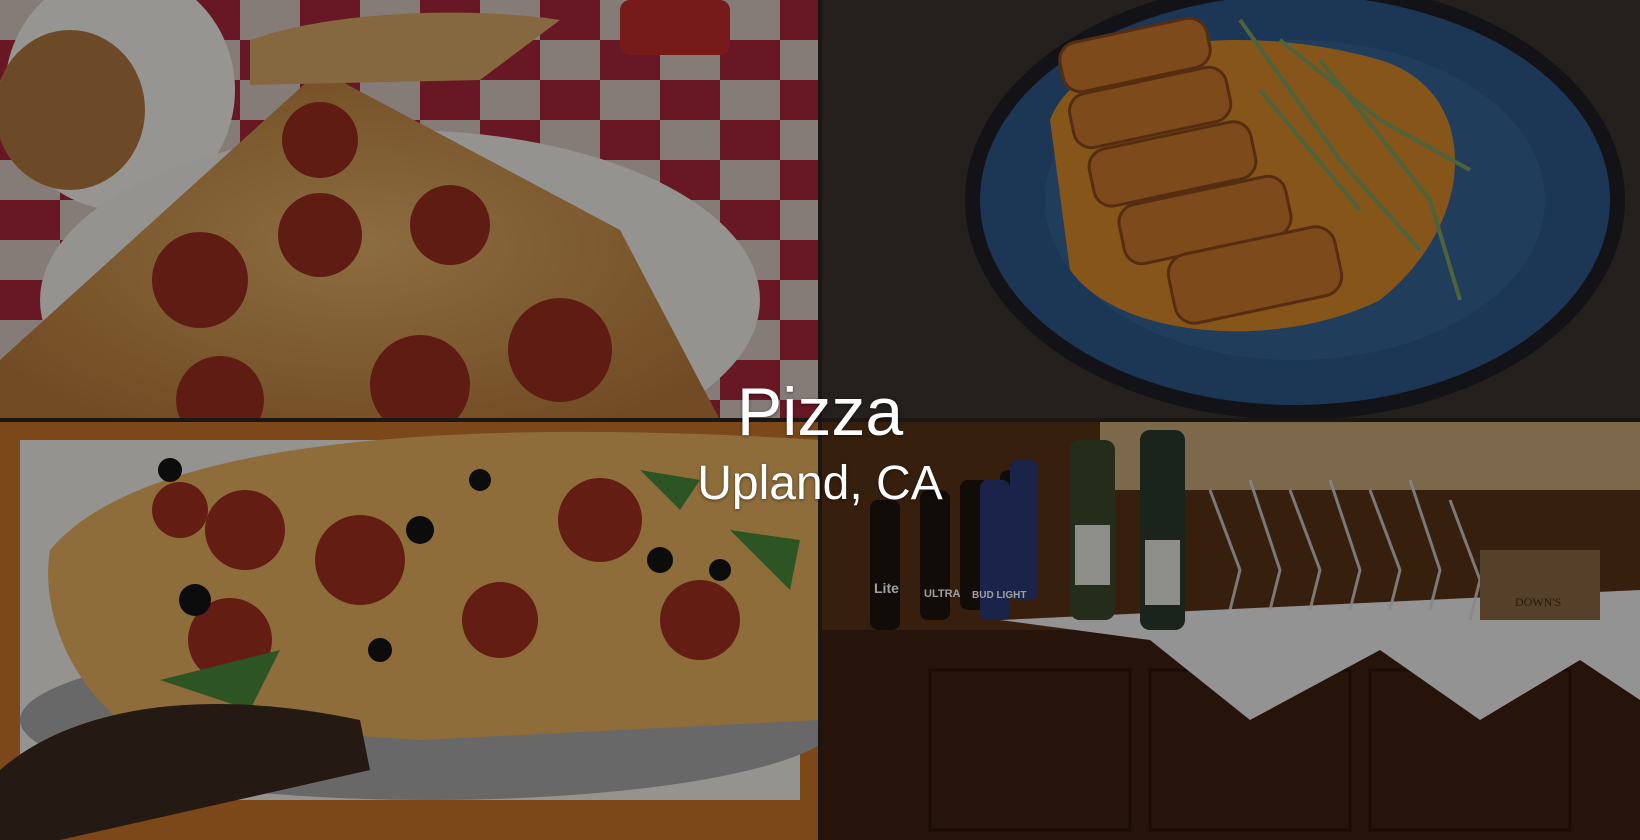 Image resolution: width=1640 pixels, height=840 pixels. I want to click on box-label: DOWN'S, so click(1538, 602).